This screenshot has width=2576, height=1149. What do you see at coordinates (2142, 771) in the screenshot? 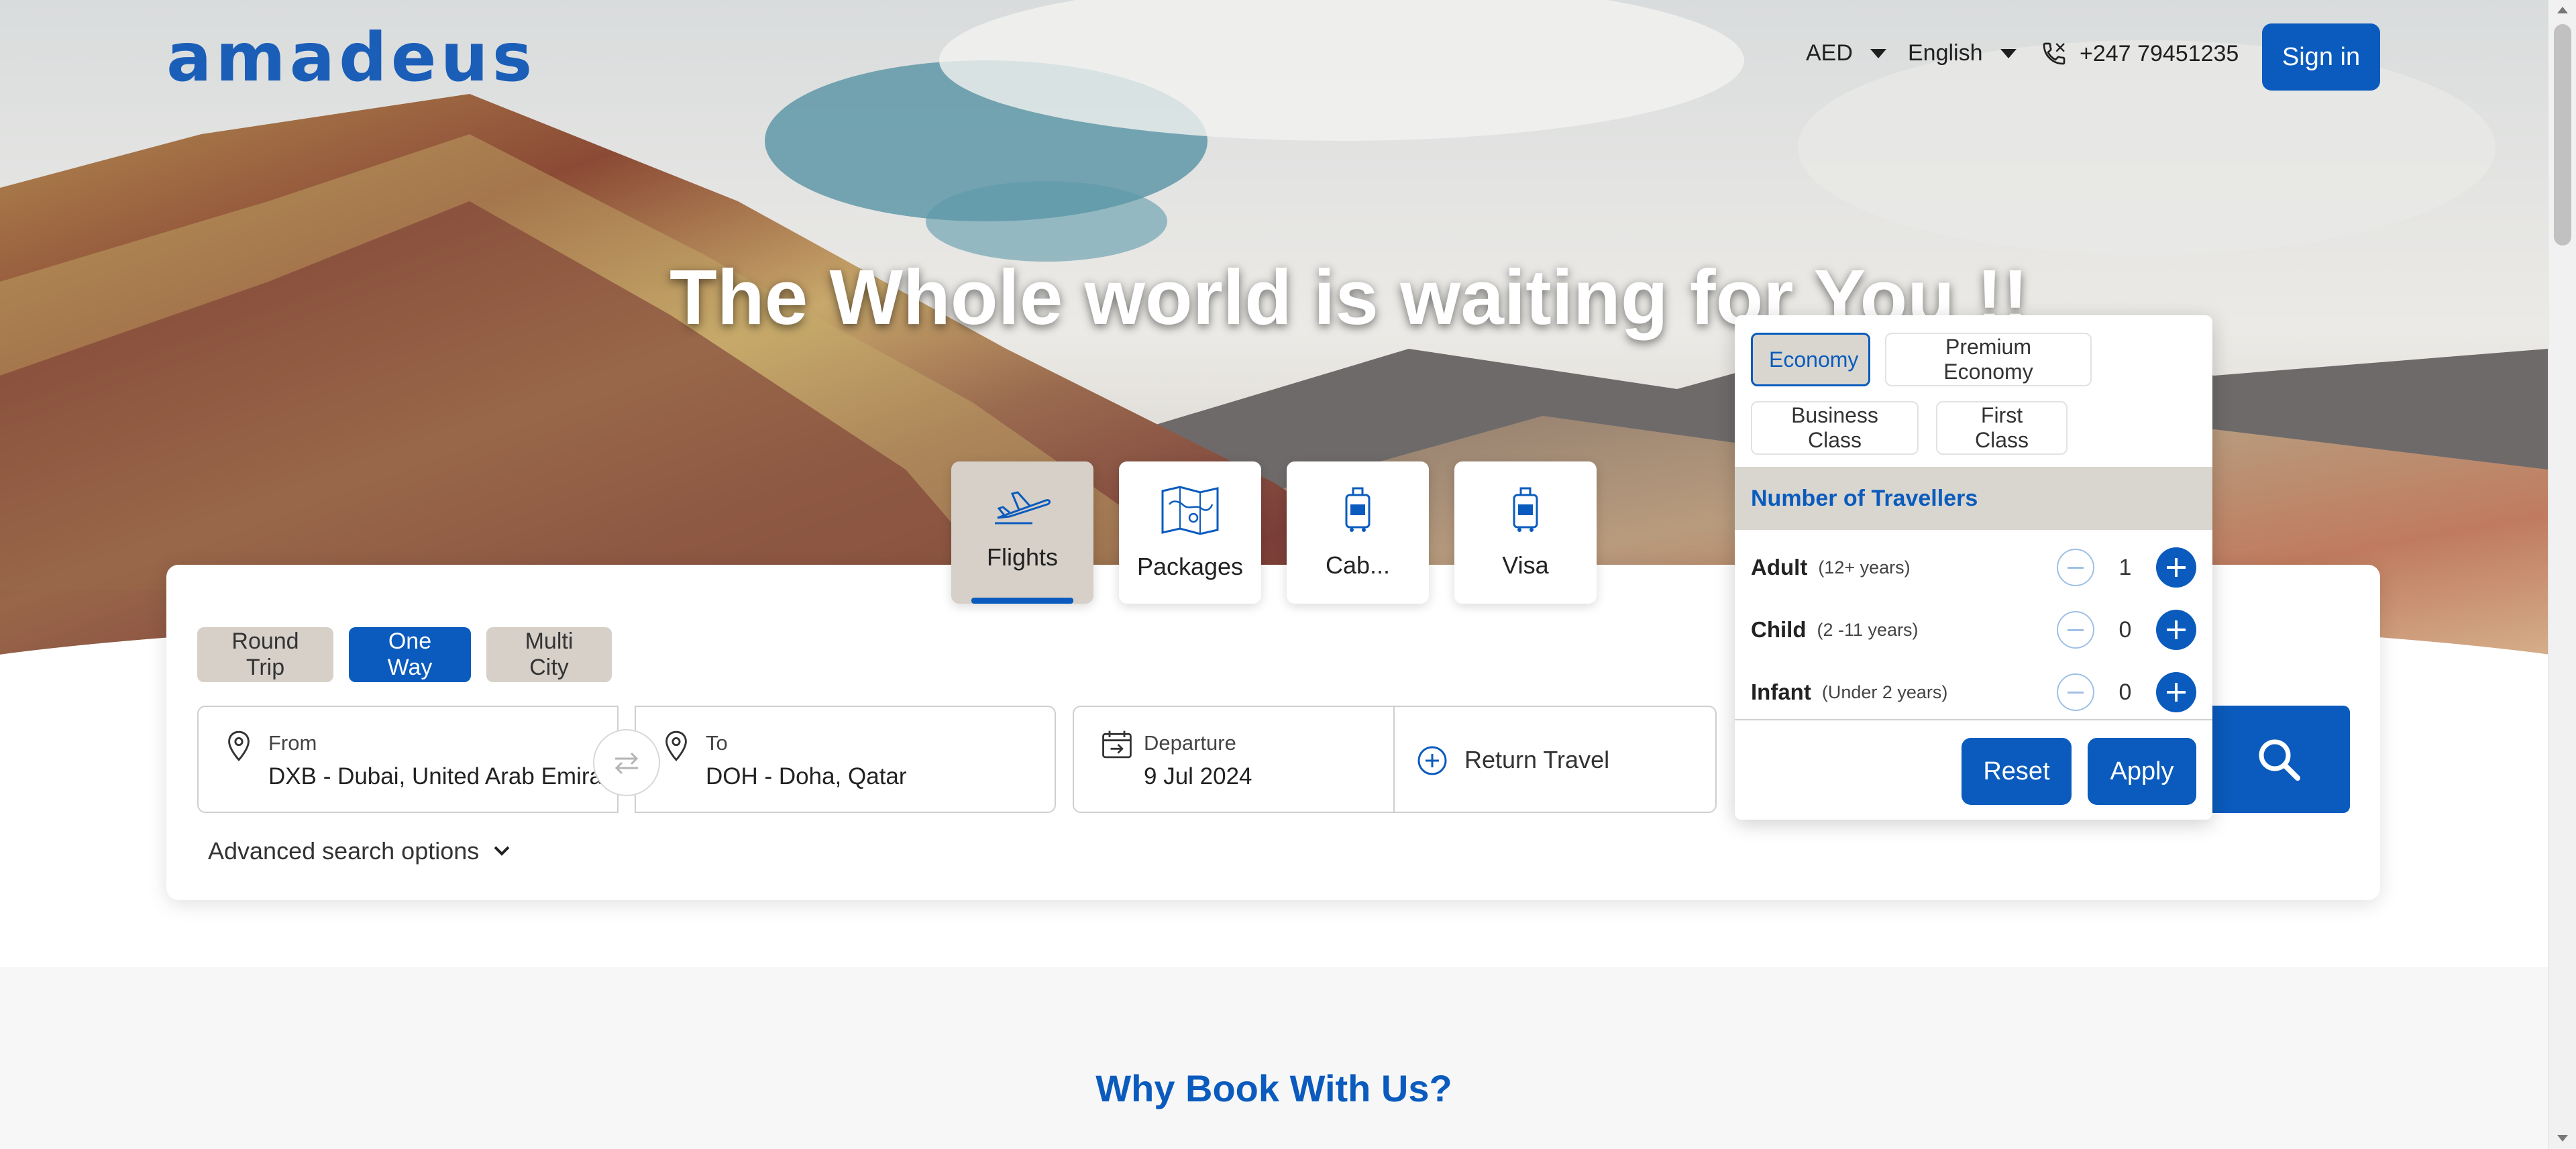
I see `apply-button: Apply` at bounding box center [2142, 771].